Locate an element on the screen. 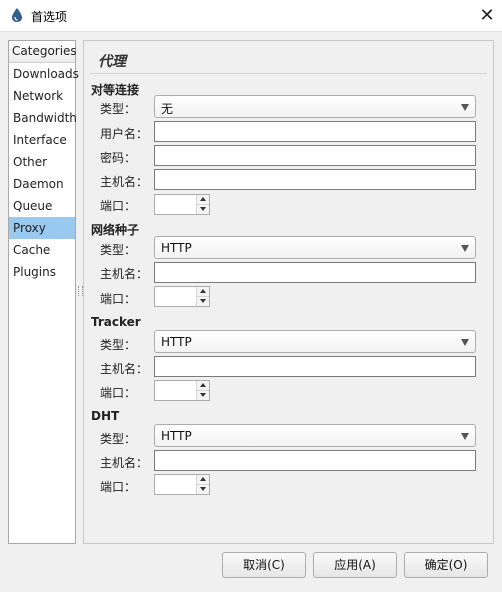 The width and height of the screenshot is (502, 592). webseed-type-value: HTTP is located at coordinates (176, 248).